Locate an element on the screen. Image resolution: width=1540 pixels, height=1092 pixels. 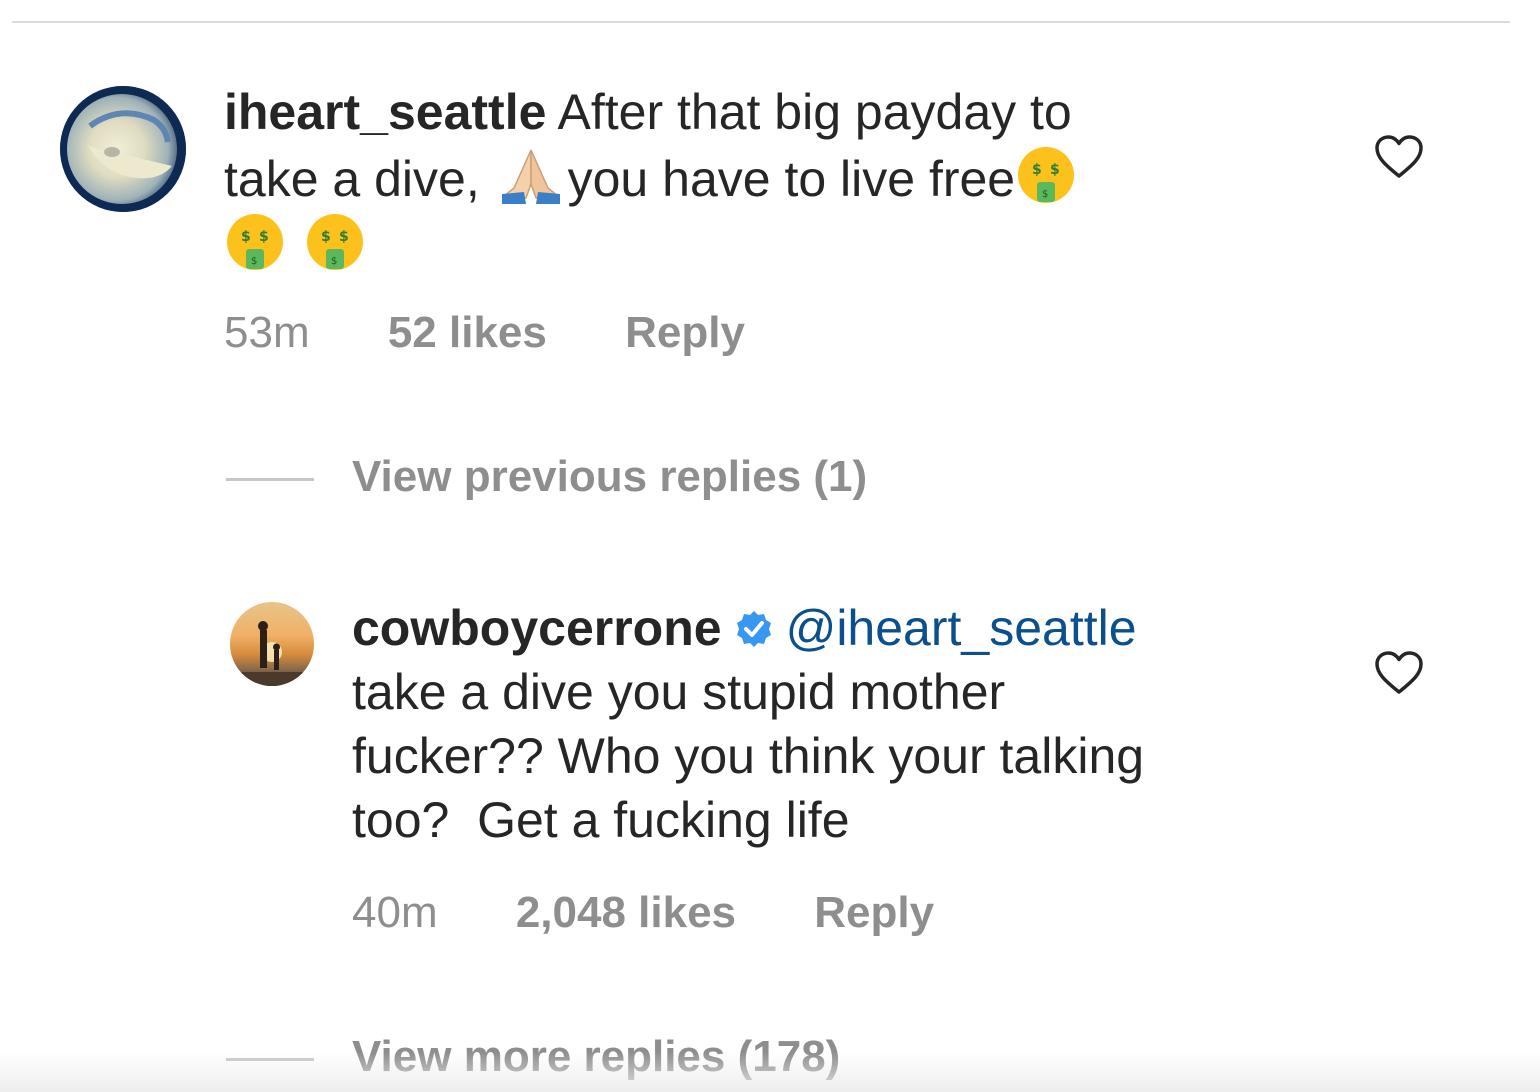
view-previous-replies: View previous replies (1) is located at coordinates (546, 477).